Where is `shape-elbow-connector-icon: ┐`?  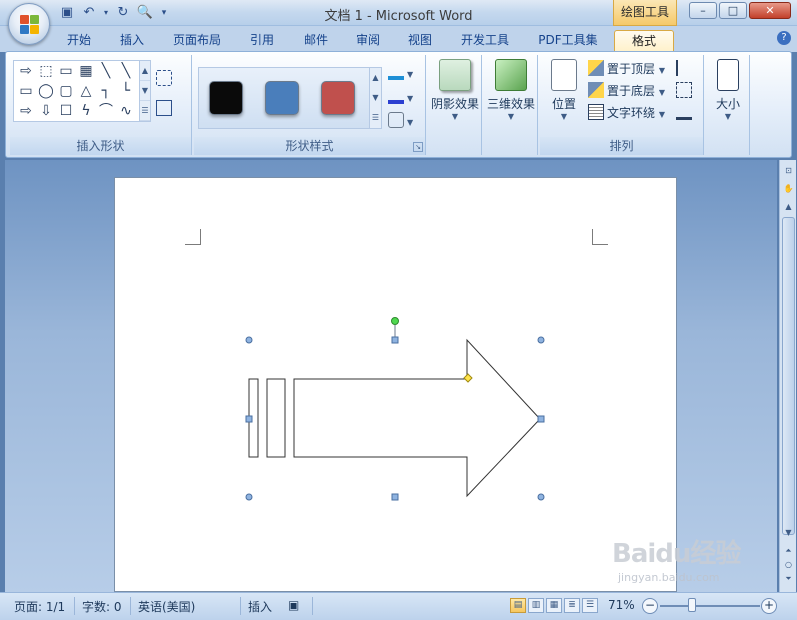
shape-elbow-connector-icon: ┐ is located at coordinates (106, 91).